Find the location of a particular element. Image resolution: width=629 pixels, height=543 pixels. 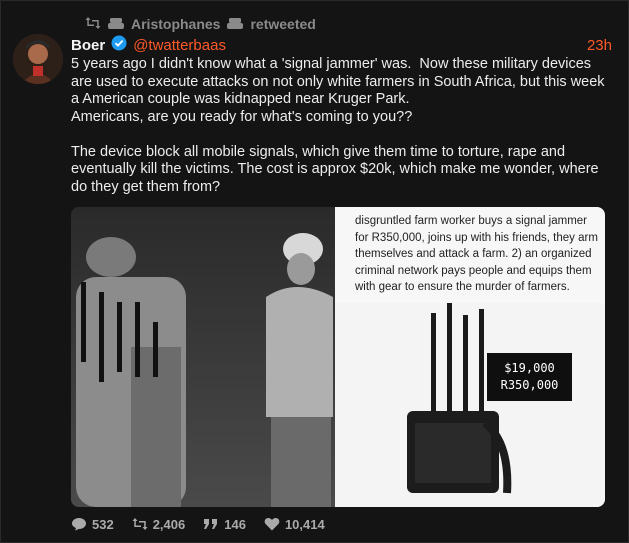

author-handle: @twatterbaas is located at coordinates (179, 45).